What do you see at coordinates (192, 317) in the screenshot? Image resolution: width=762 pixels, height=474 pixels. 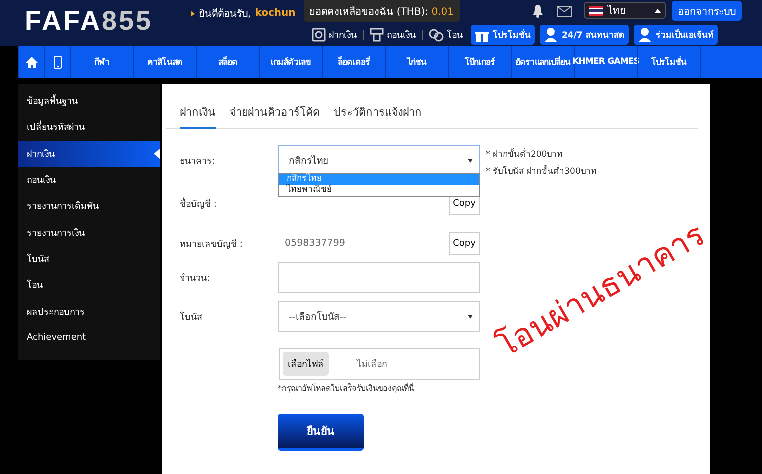 I see `field-label: โบนัส` at bounding box center [192, 317].